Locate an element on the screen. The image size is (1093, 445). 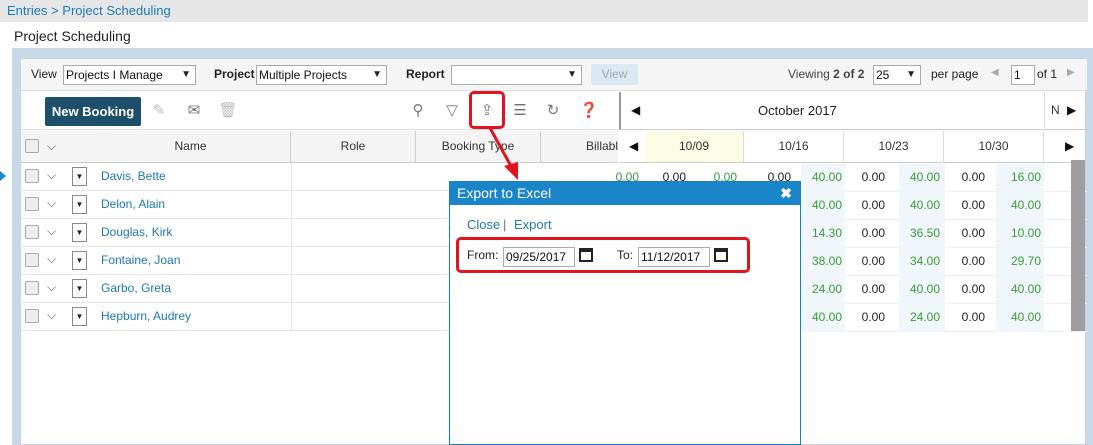
mail-icon: ✉ is located at coordinates (194, 111).